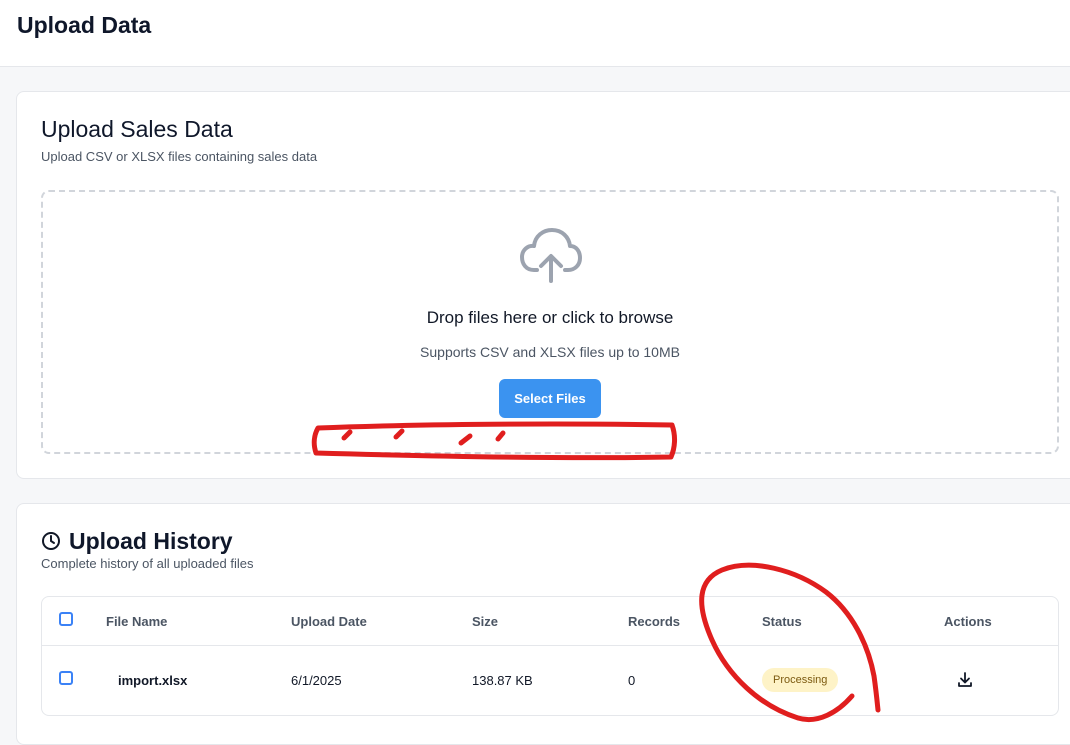  What do you see at coordinates (66, 619) in the screenshot?
I see `select-all-checkbox` at bounding box center [66, 619].